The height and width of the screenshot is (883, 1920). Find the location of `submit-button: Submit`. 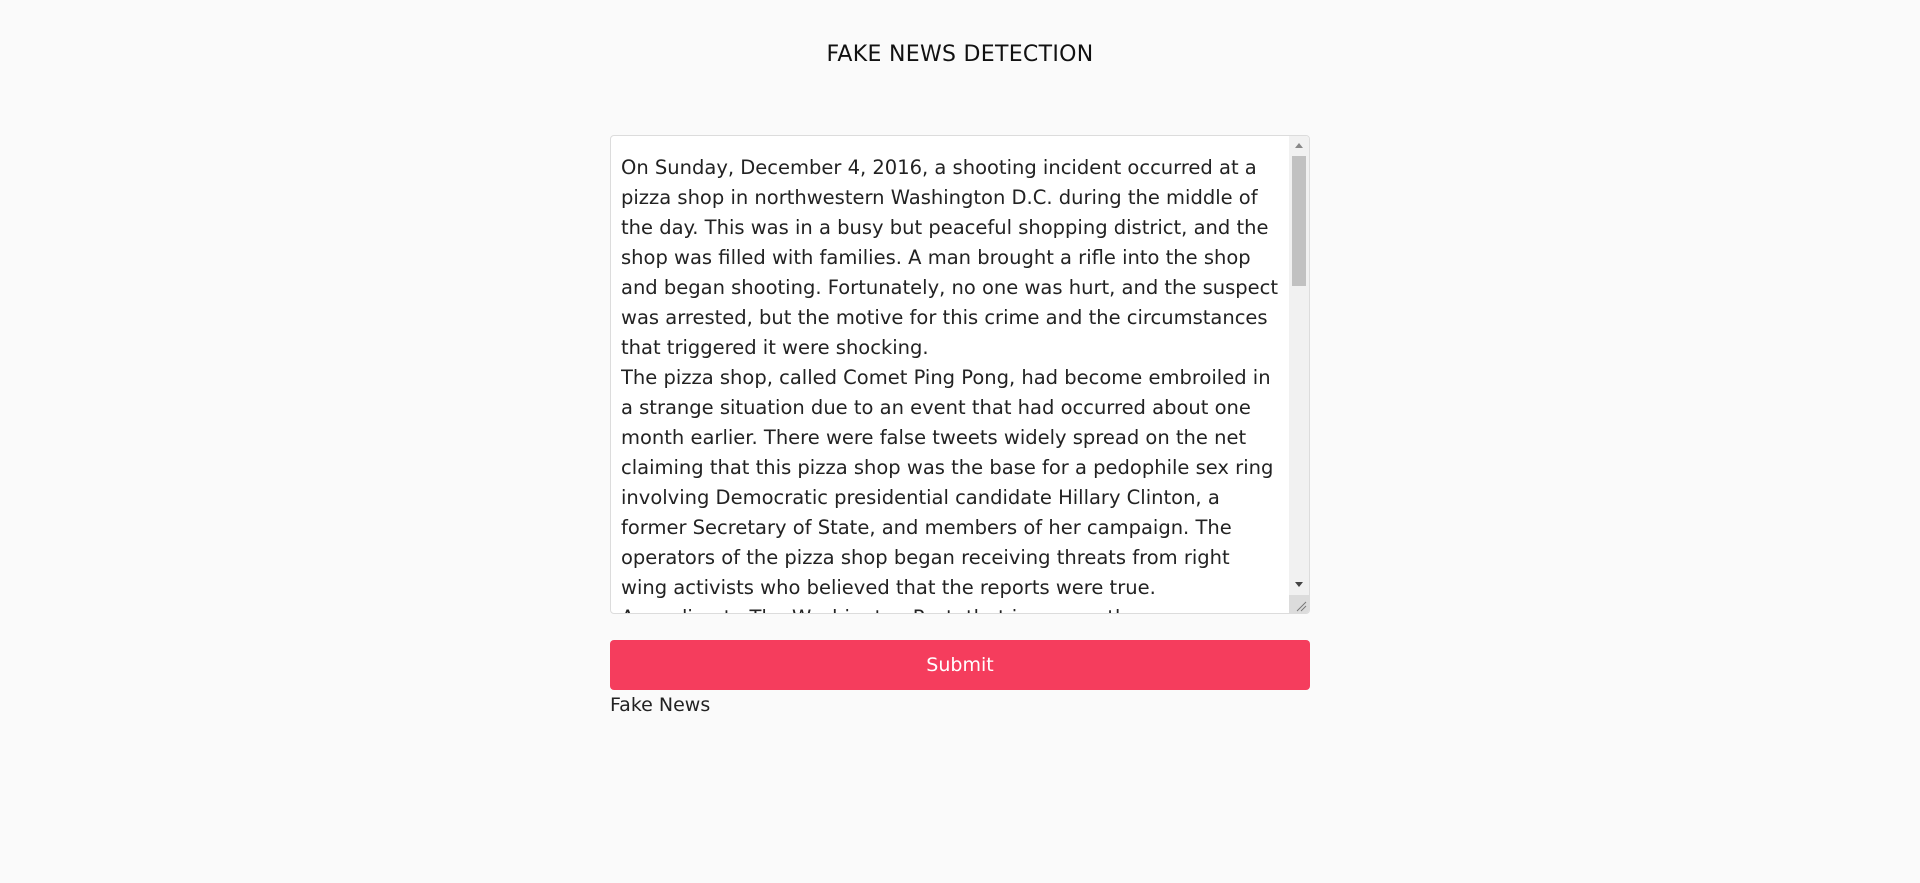

submit-button: Submit is located at coordinates (960, 665).